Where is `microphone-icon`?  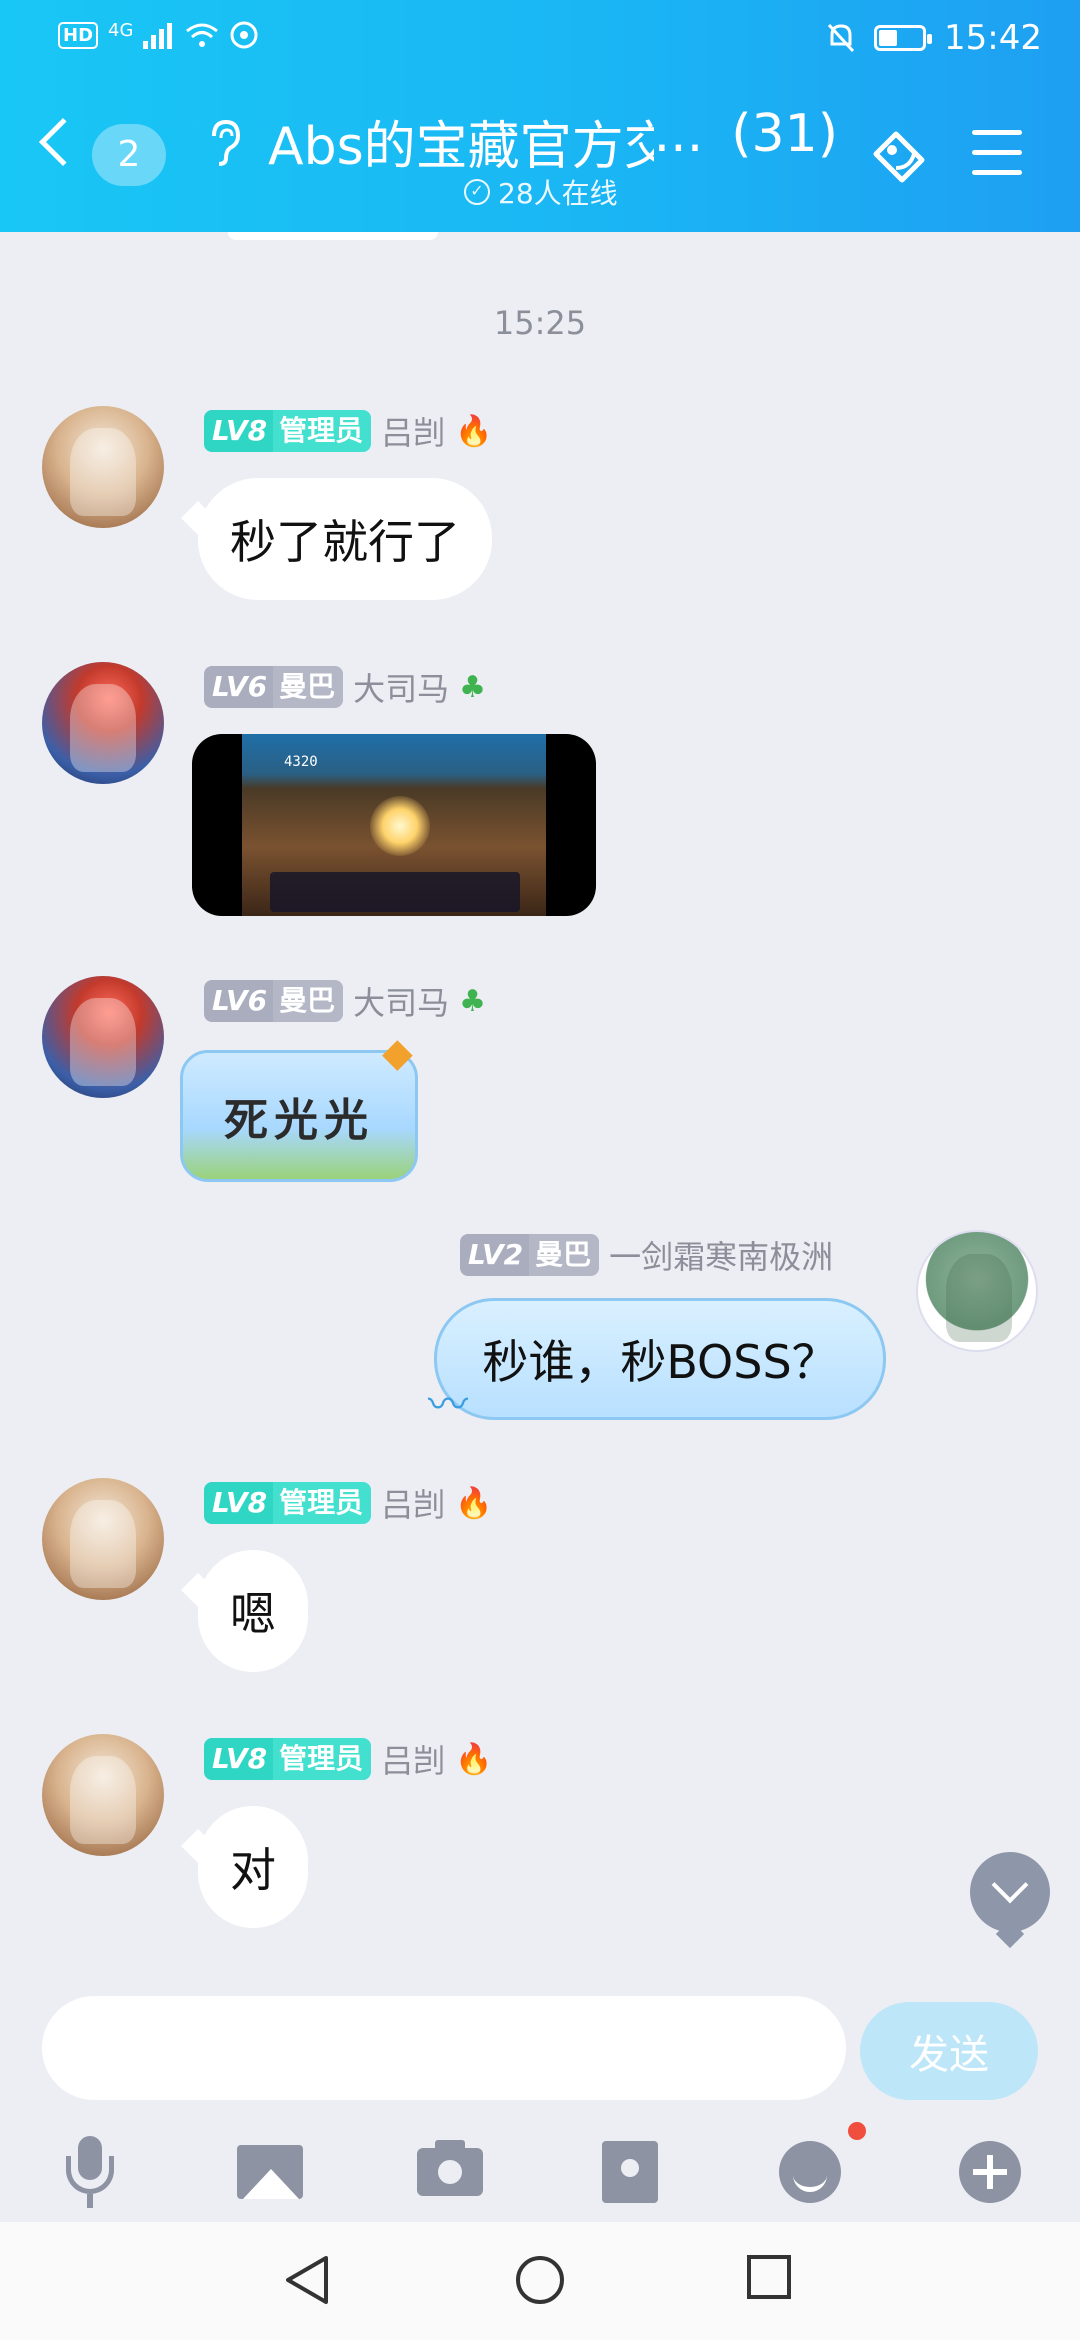
microphone-icon is located at coordinates (90, 2172).